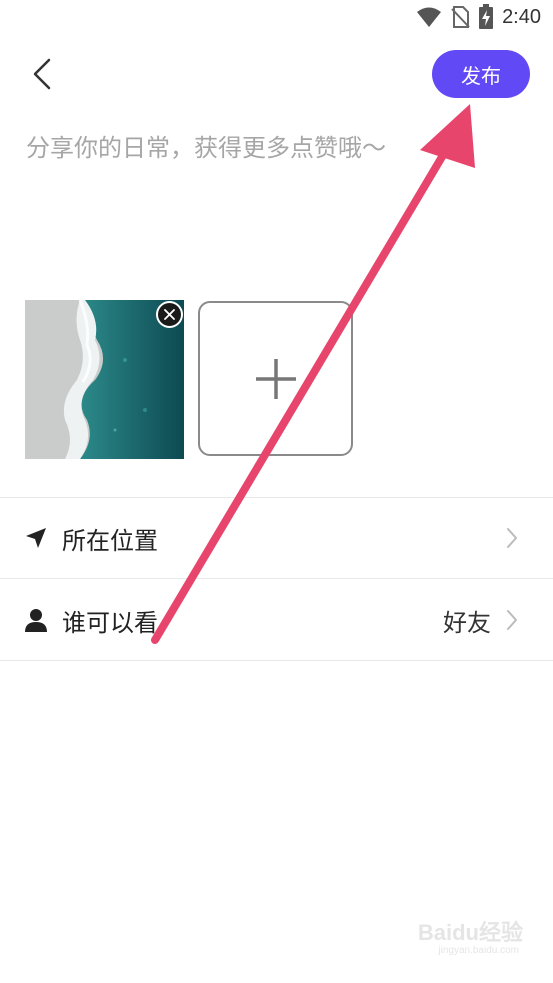 This screenshot has height=983, width=553. I want to click on person-icon, so click(36, 620).